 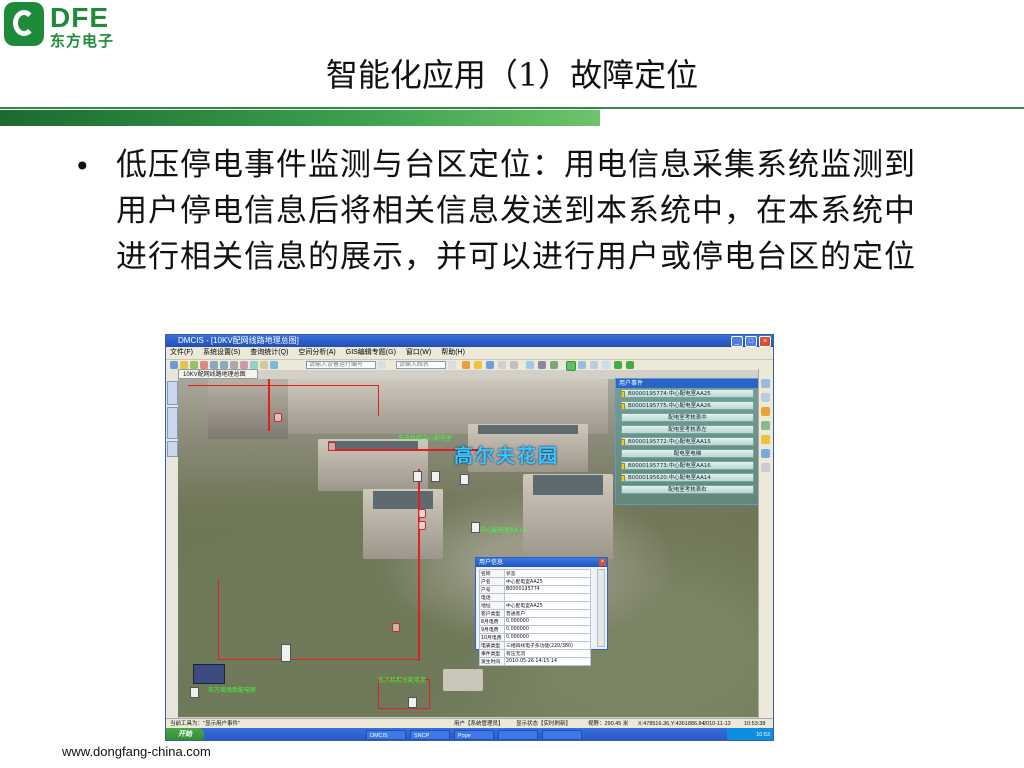 I want to click on search-tab, so click(x=172, y=449).